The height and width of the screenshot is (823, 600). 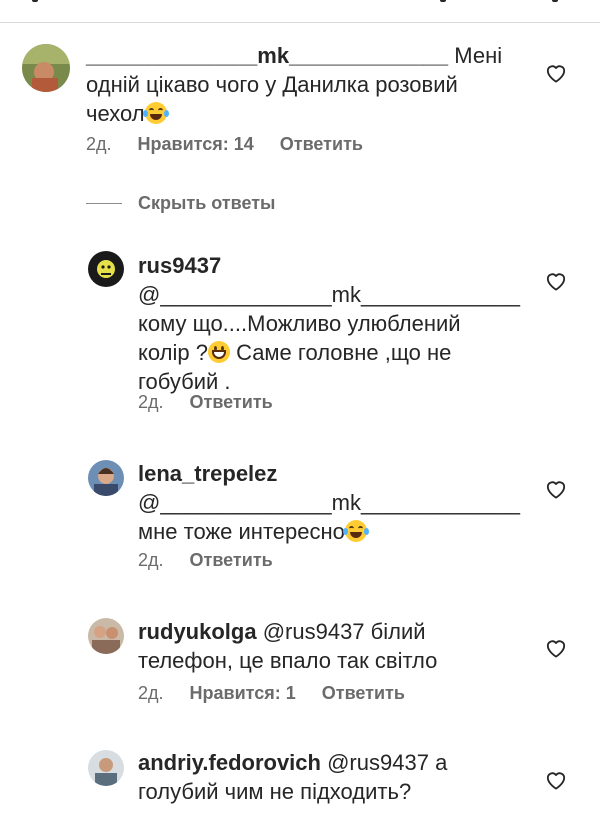 What do you see at coordinates (207, 203) in the screenshot?
I see `hide-replies-label: Скрыть ответы` at bounding box center [207, 203].